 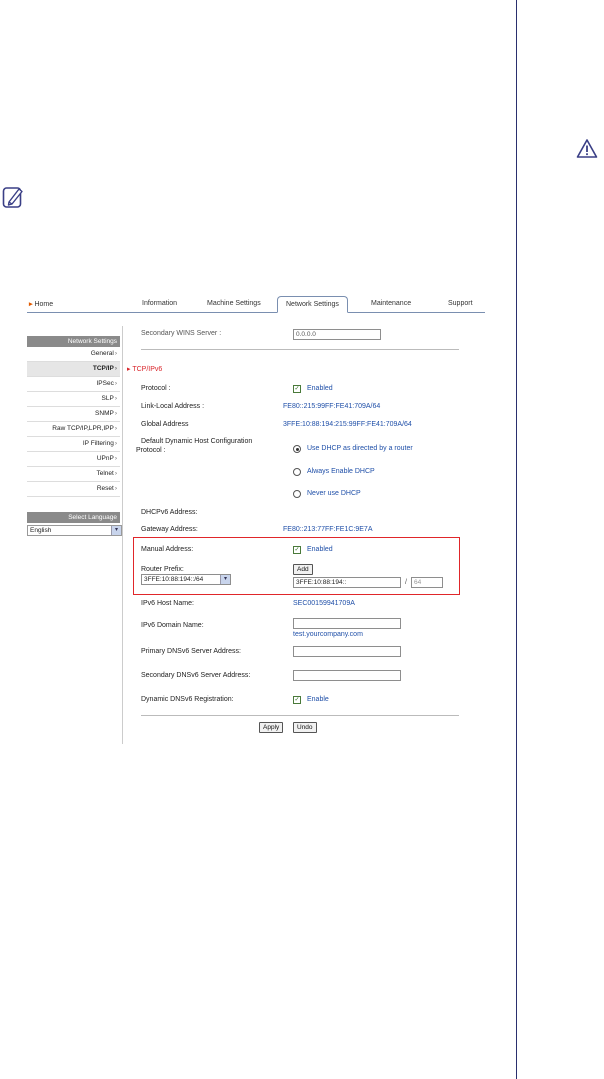 What do you see at coordinates (162, 569) in the screenshot?
I see `router-prefix-label: Router Prefix:` at bounding box center [162, 569].